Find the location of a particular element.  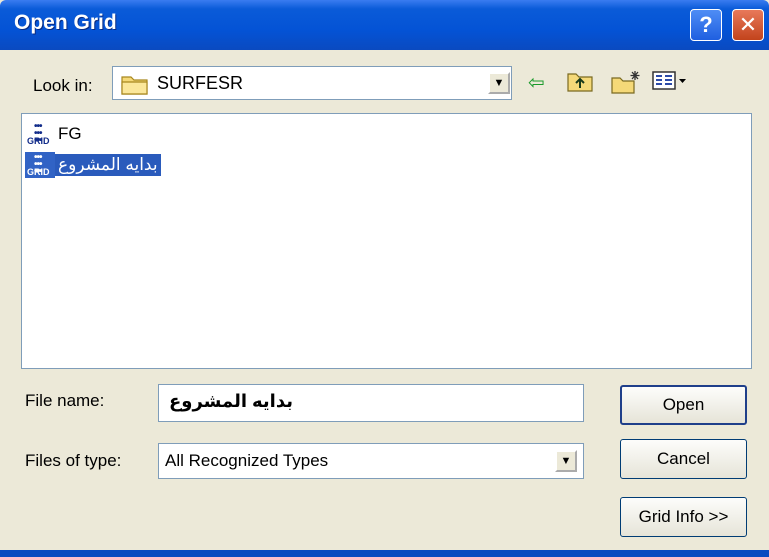

file-item-fg: ••• ••• ••• GRID FG is located at coordinates (55, 134).